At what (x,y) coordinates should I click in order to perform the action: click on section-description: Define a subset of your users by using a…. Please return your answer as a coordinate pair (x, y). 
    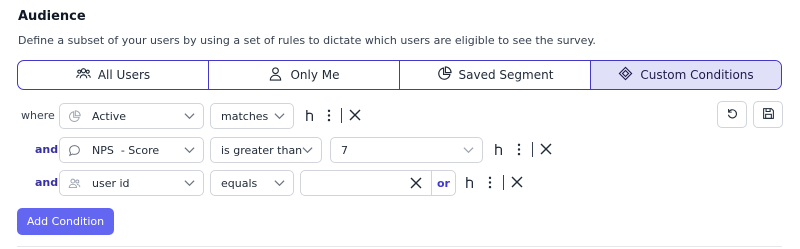
    Looking at the image, I should click on (307, 40).